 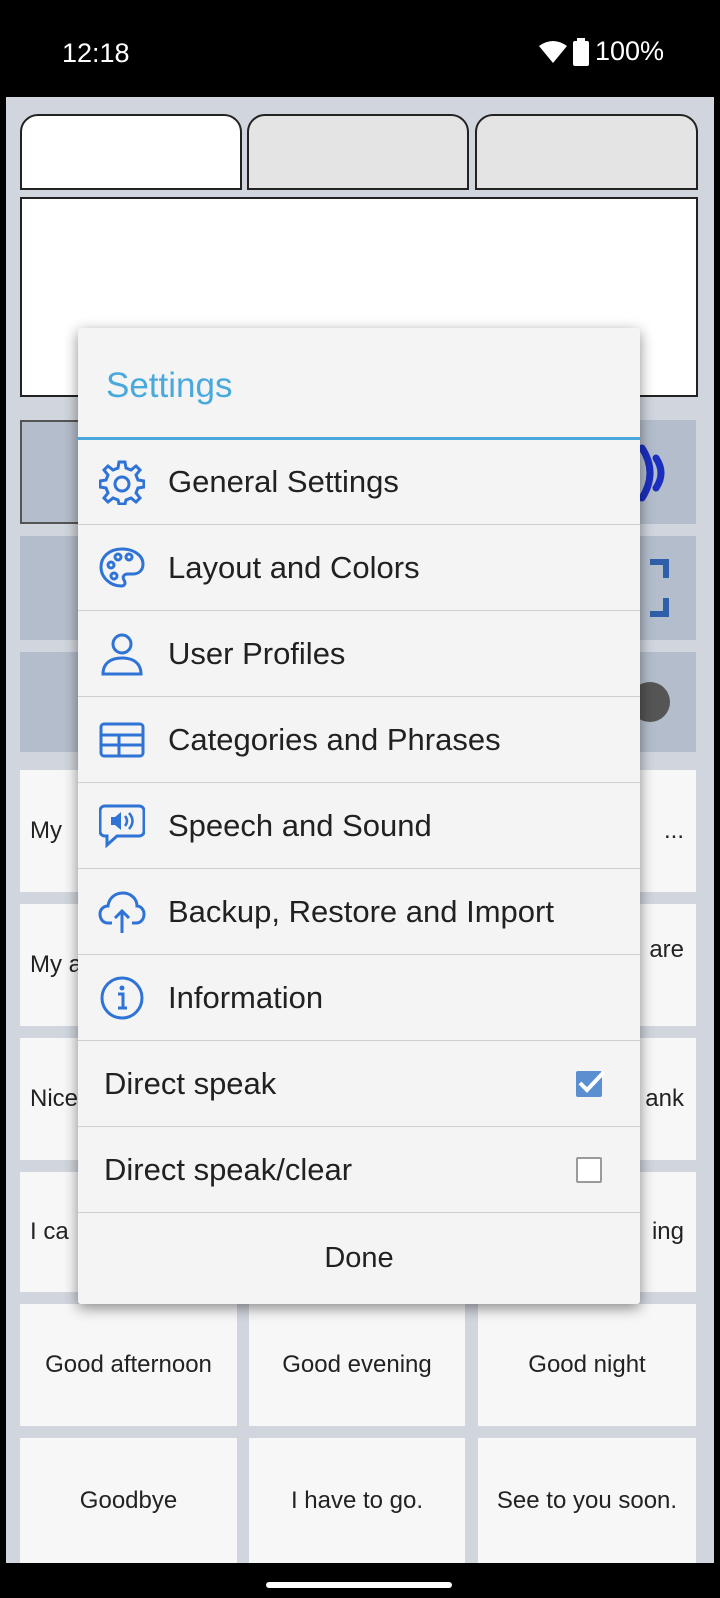 I want to click on battery-percent: 100%, so click(x=629, y=51).